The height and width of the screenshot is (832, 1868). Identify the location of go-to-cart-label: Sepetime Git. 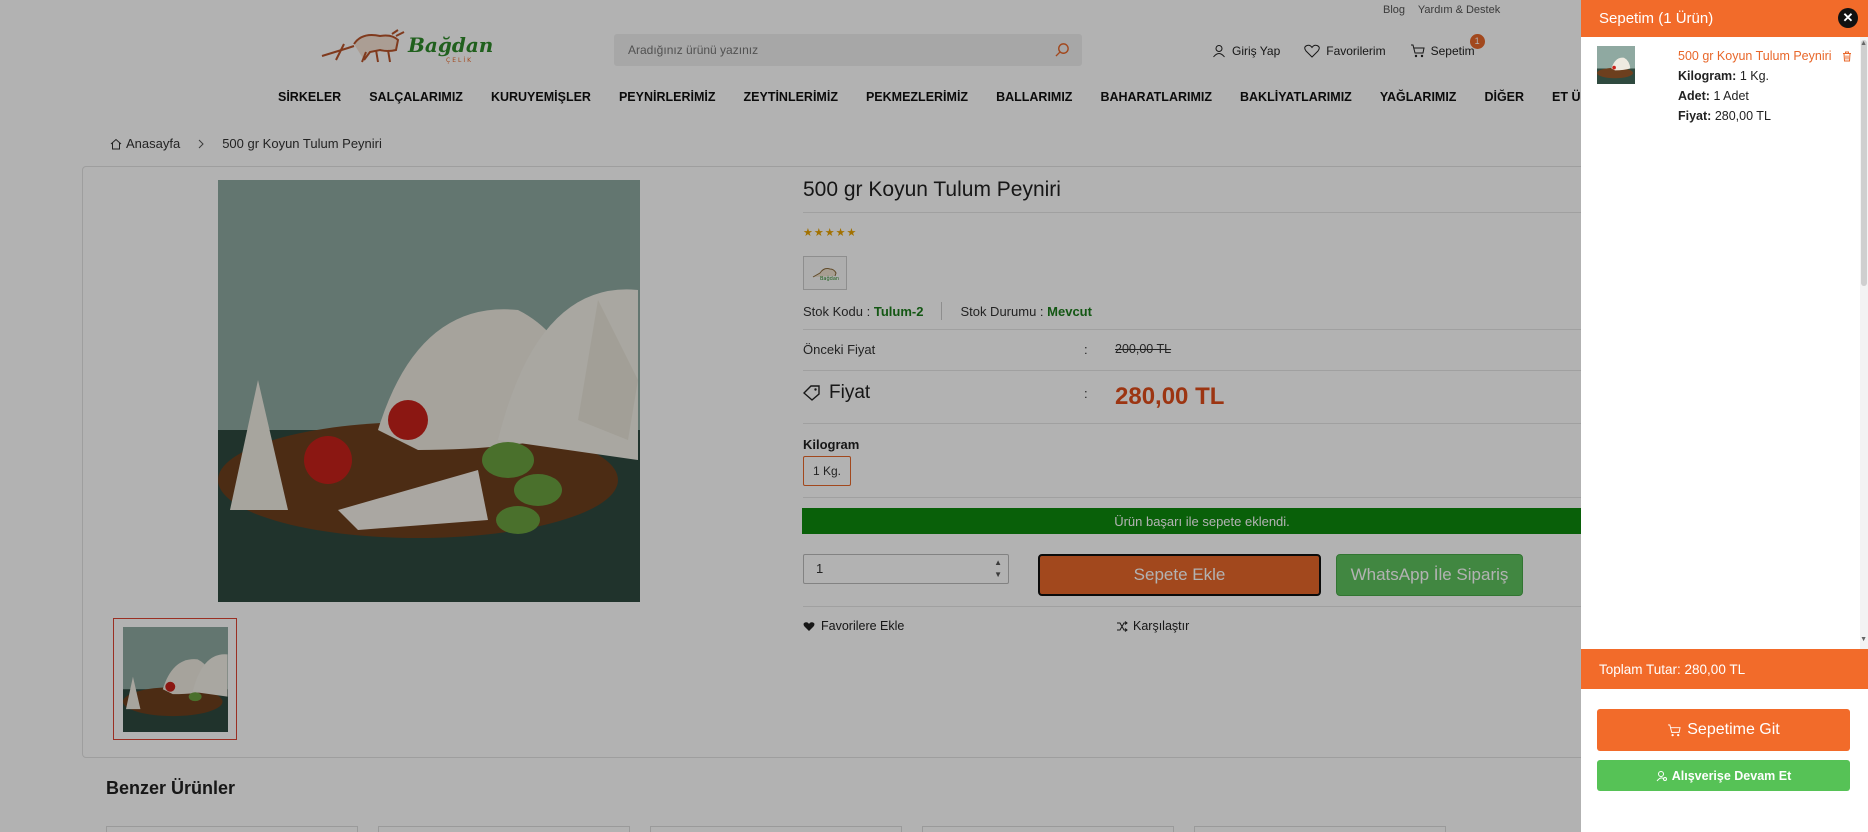
(1733, 729).